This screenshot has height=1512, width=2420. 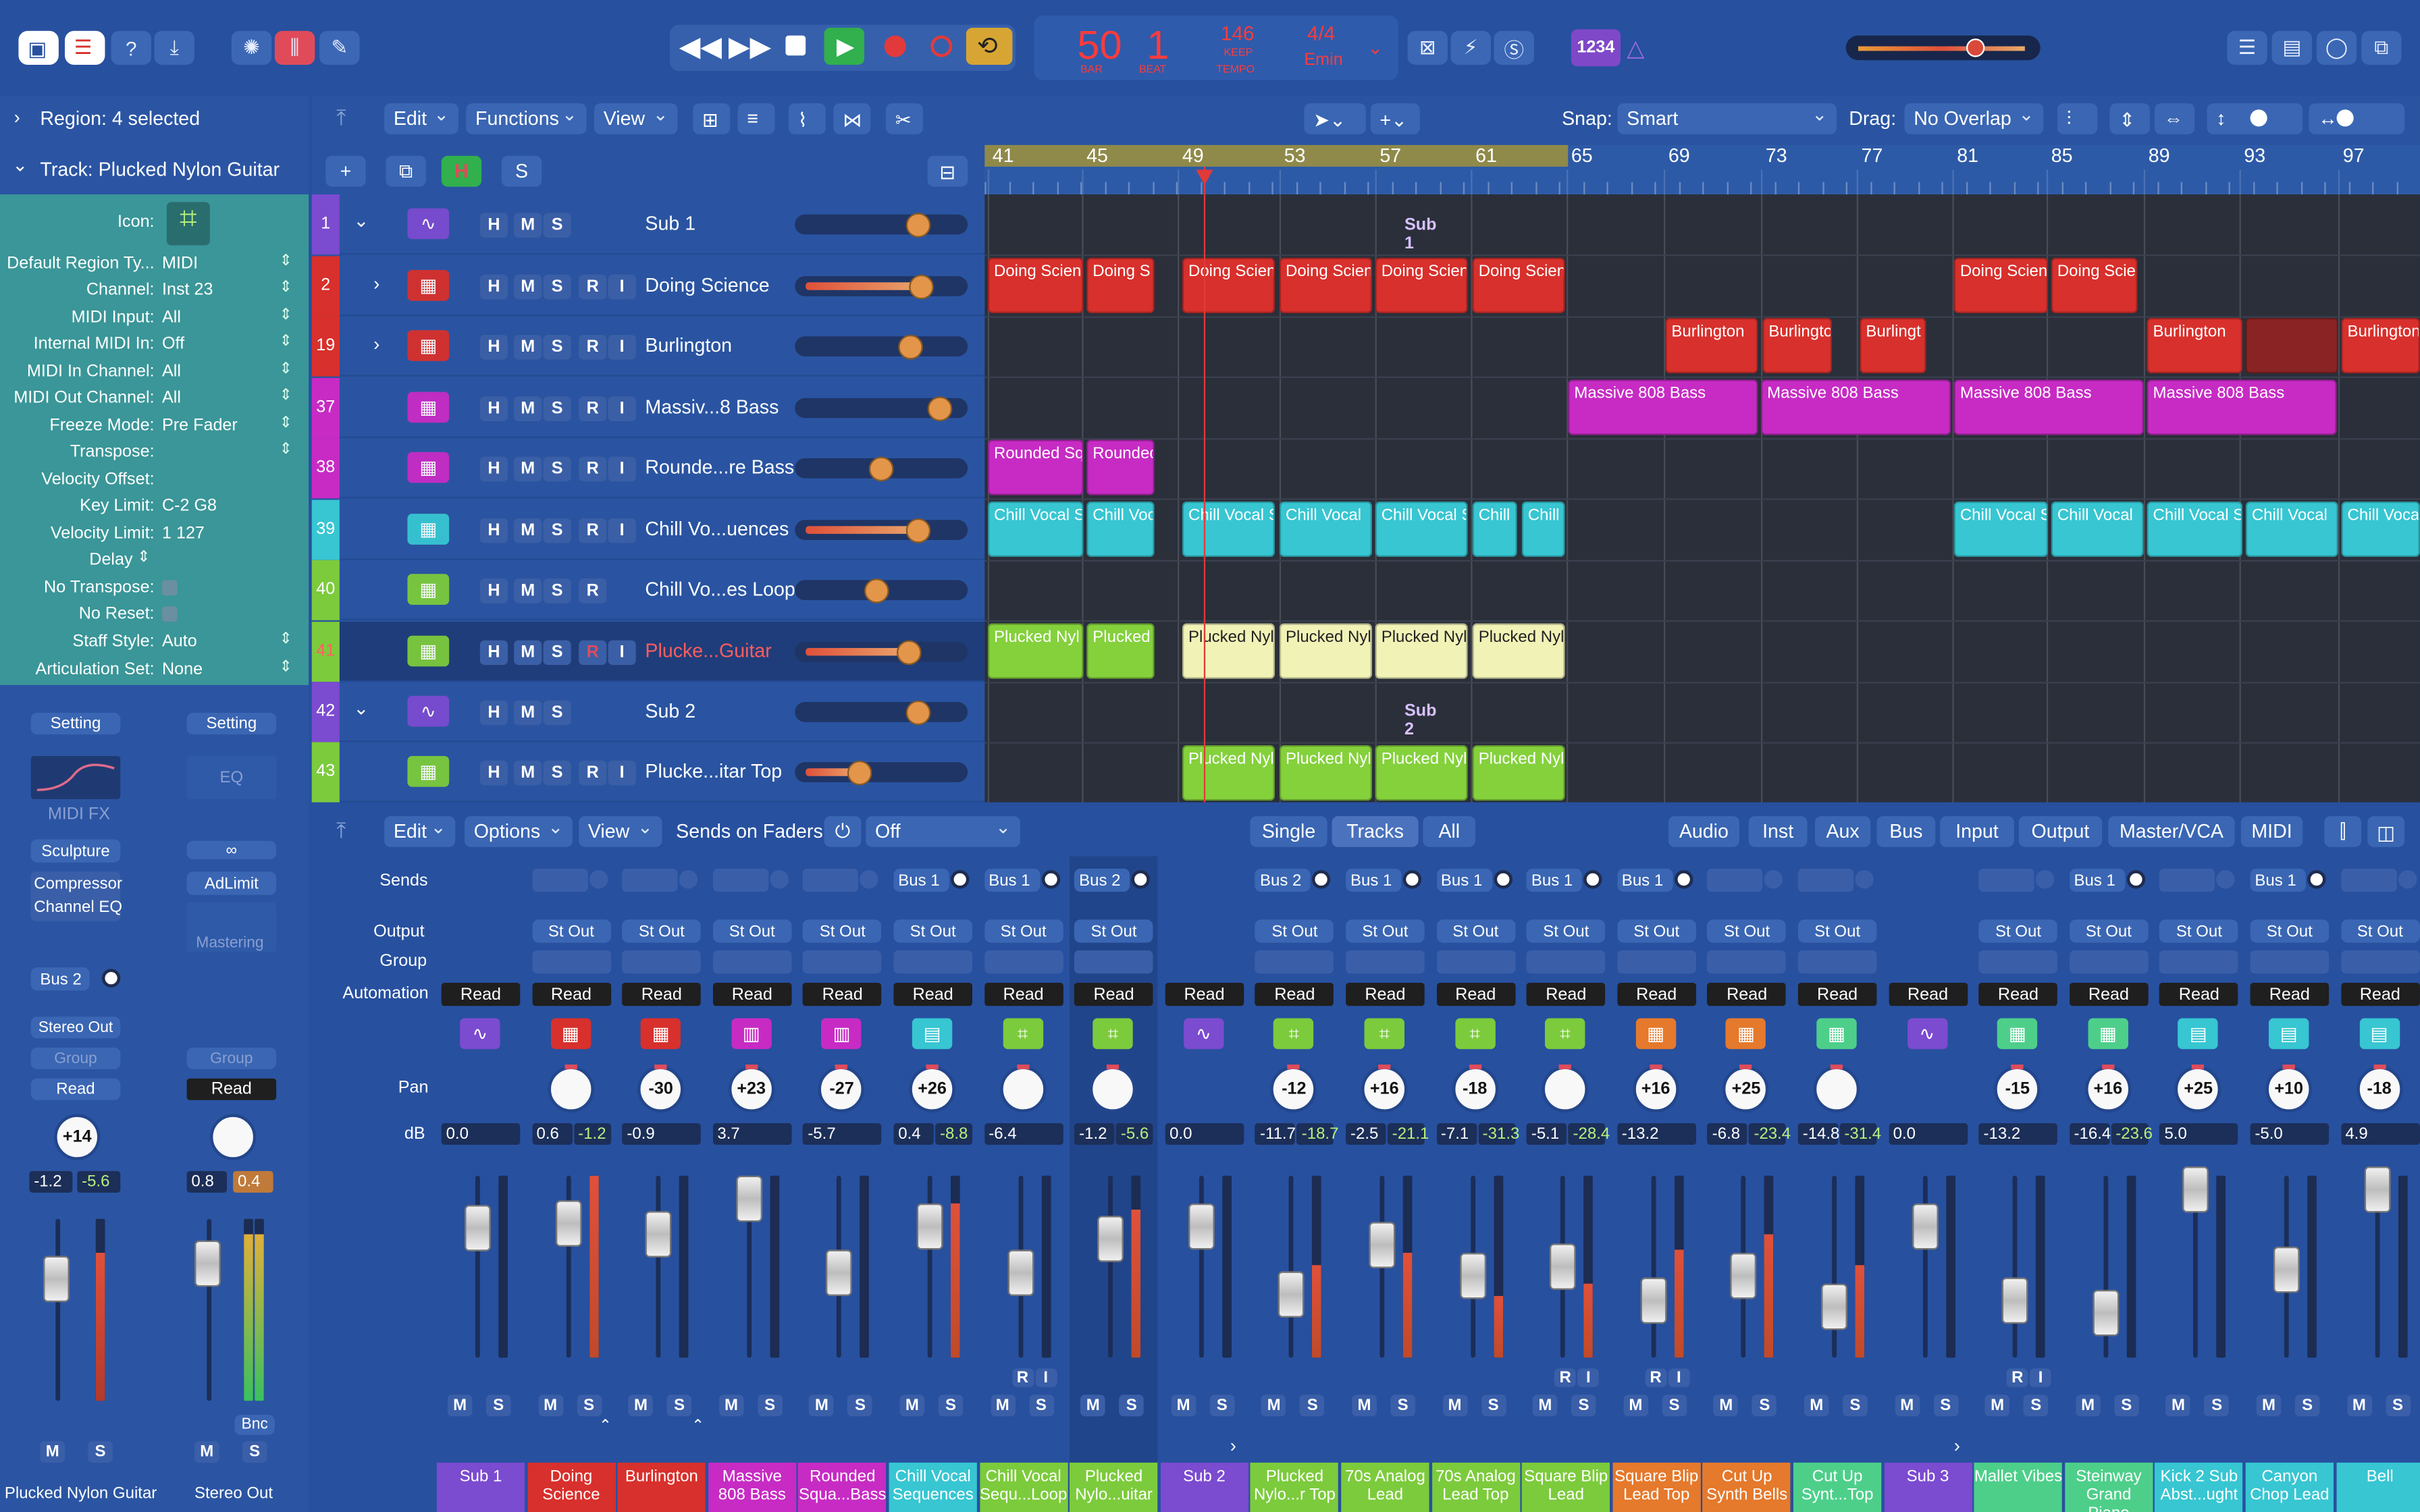 What do you see at coordinates (2288, 1089) in the screenshot?
I see `pan-knob: +10` at bounding box center [2288, 1089].